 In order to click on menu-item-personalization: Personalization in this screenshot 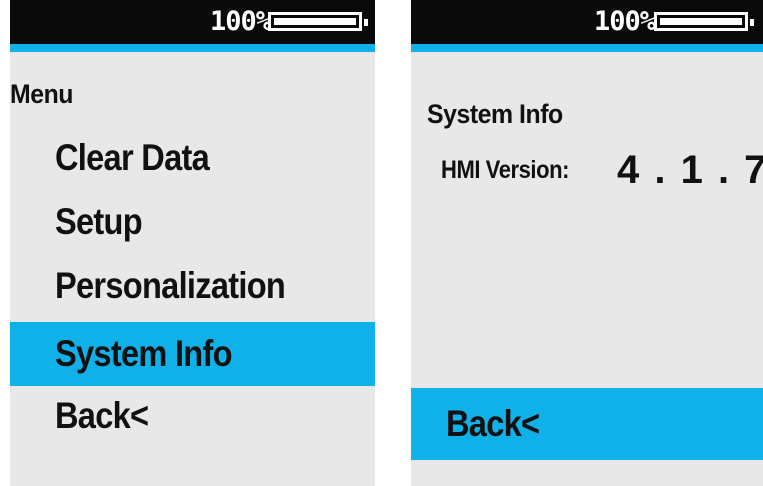, I will do `click(192, 286)`.